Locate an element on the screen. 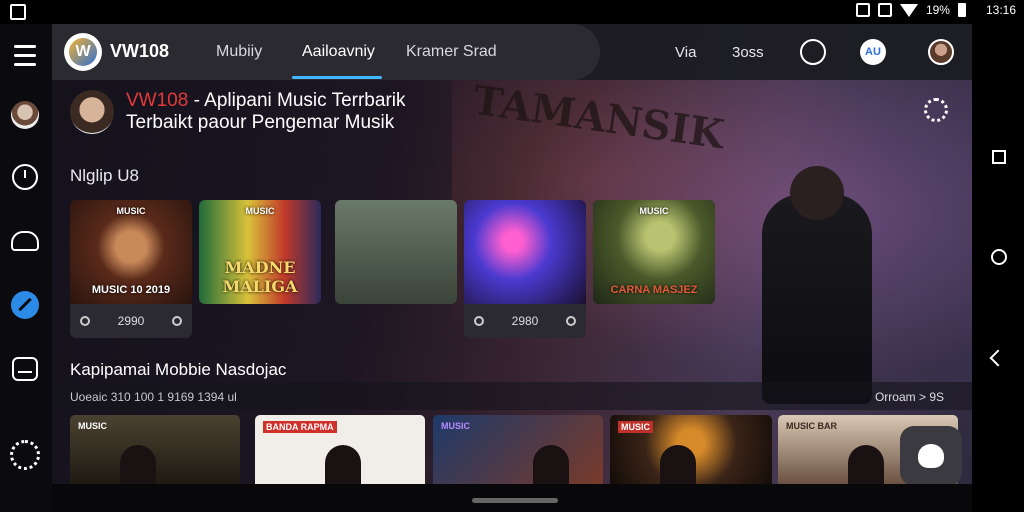 The image size is (1024, 512). see-more-link: Orroam > 9S is located at coordinates (909, 397).